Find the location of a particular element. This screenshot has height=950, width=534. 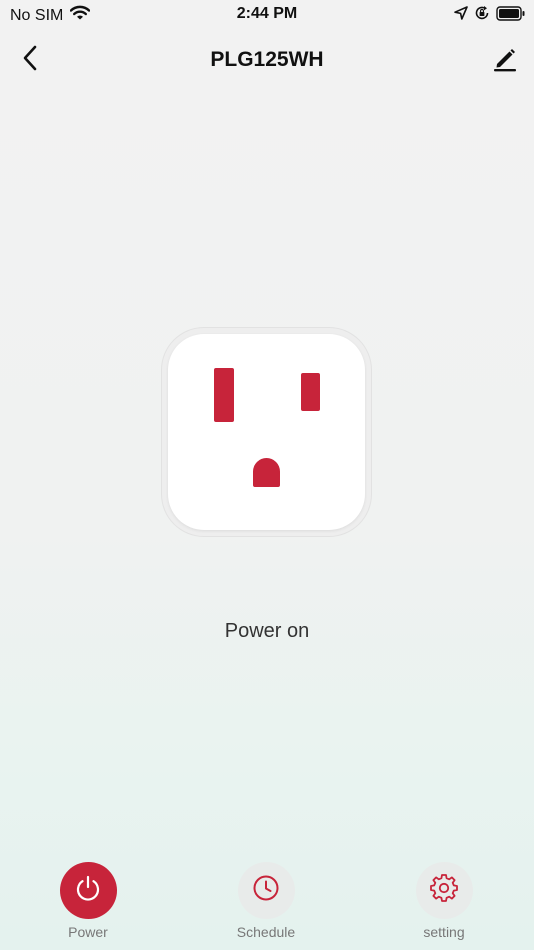

outlet-ground-hole is located at coordinates (266, 472).